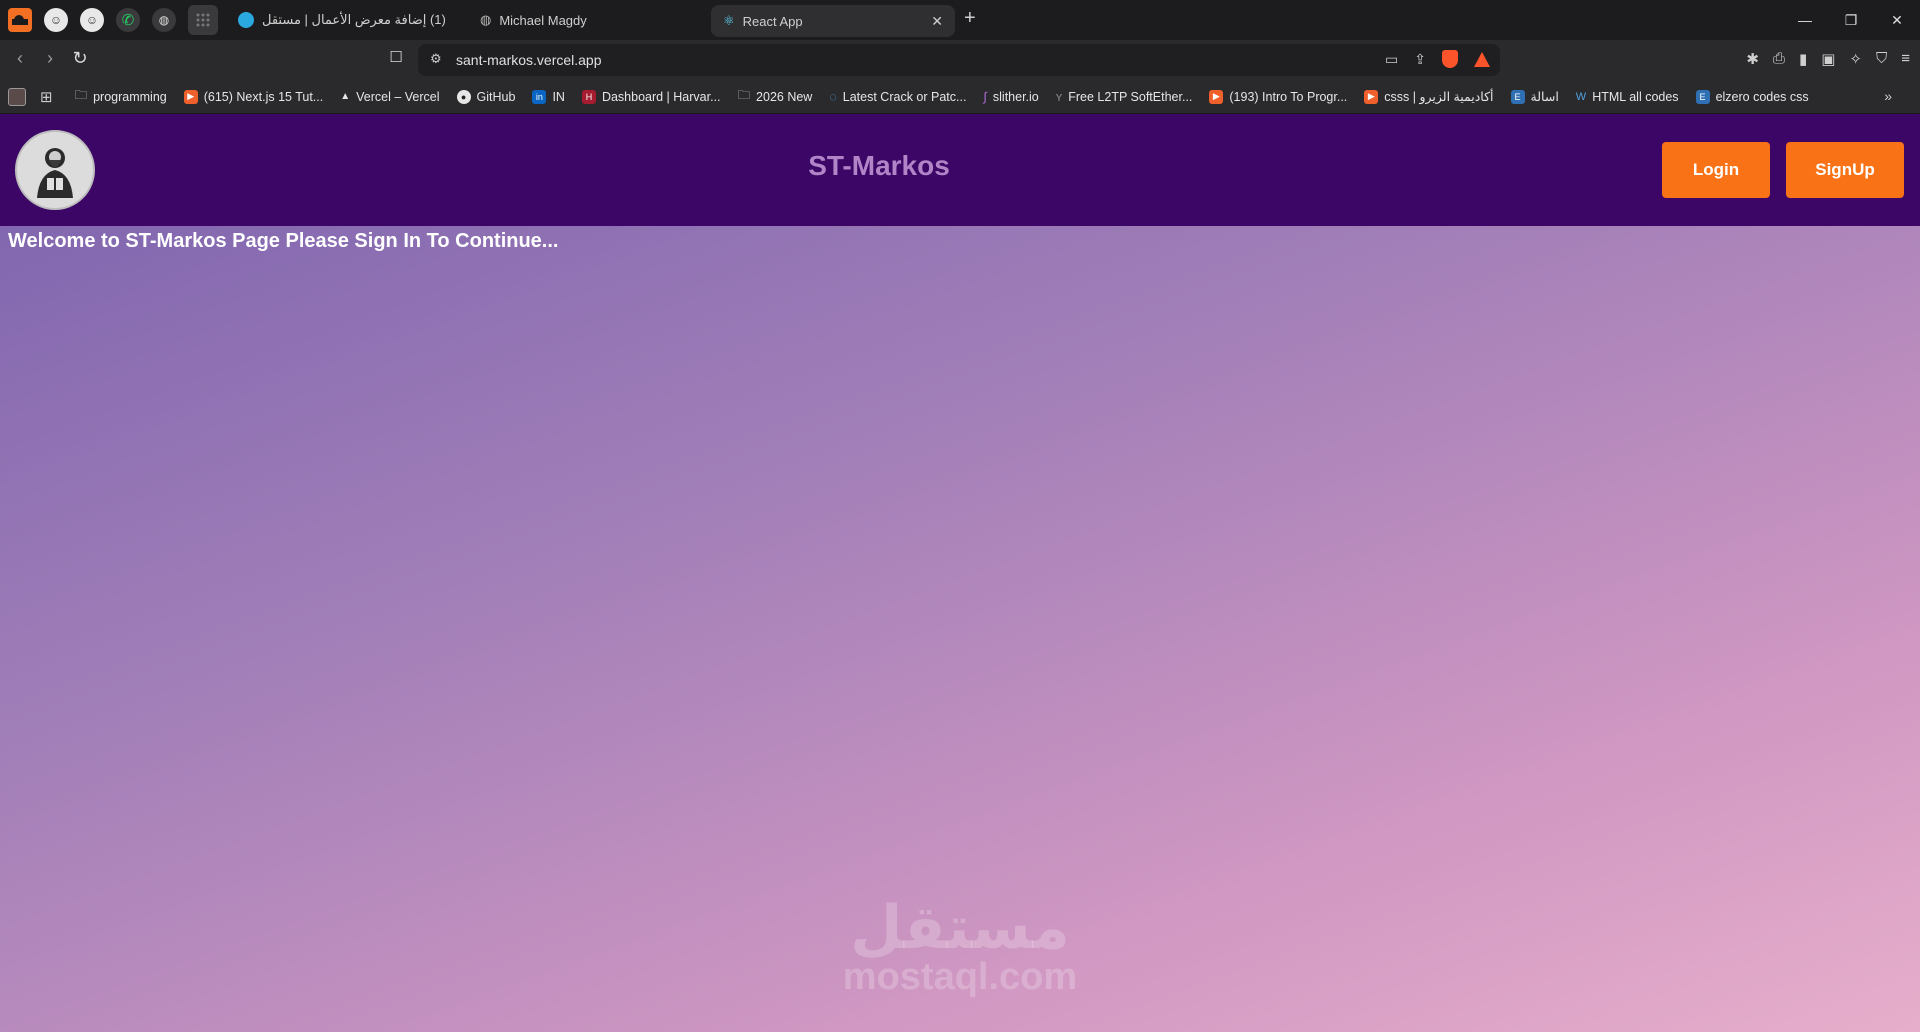 This screenshot has width=1920, height=1032. Describe the element at coordinates (354, 19) in the screenshot. I see `tab-title: (1) إضافة معرض الأعمال | مستقل` at that location.